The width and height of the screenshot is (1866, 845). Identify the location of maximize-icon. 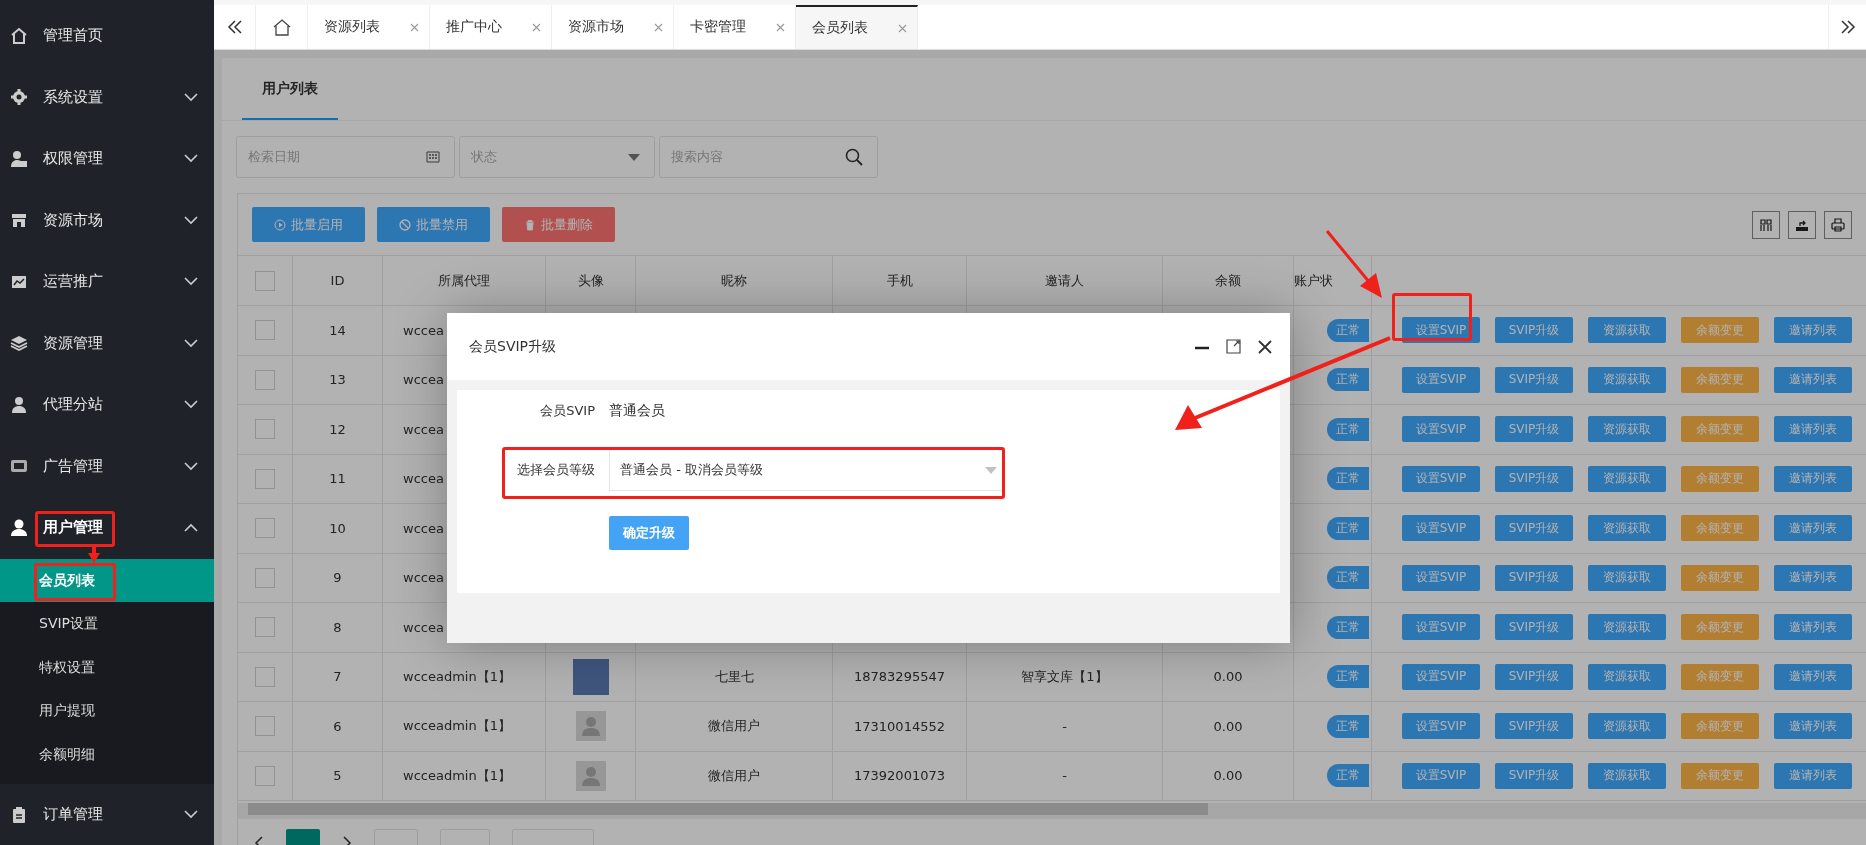
(1233, 346).